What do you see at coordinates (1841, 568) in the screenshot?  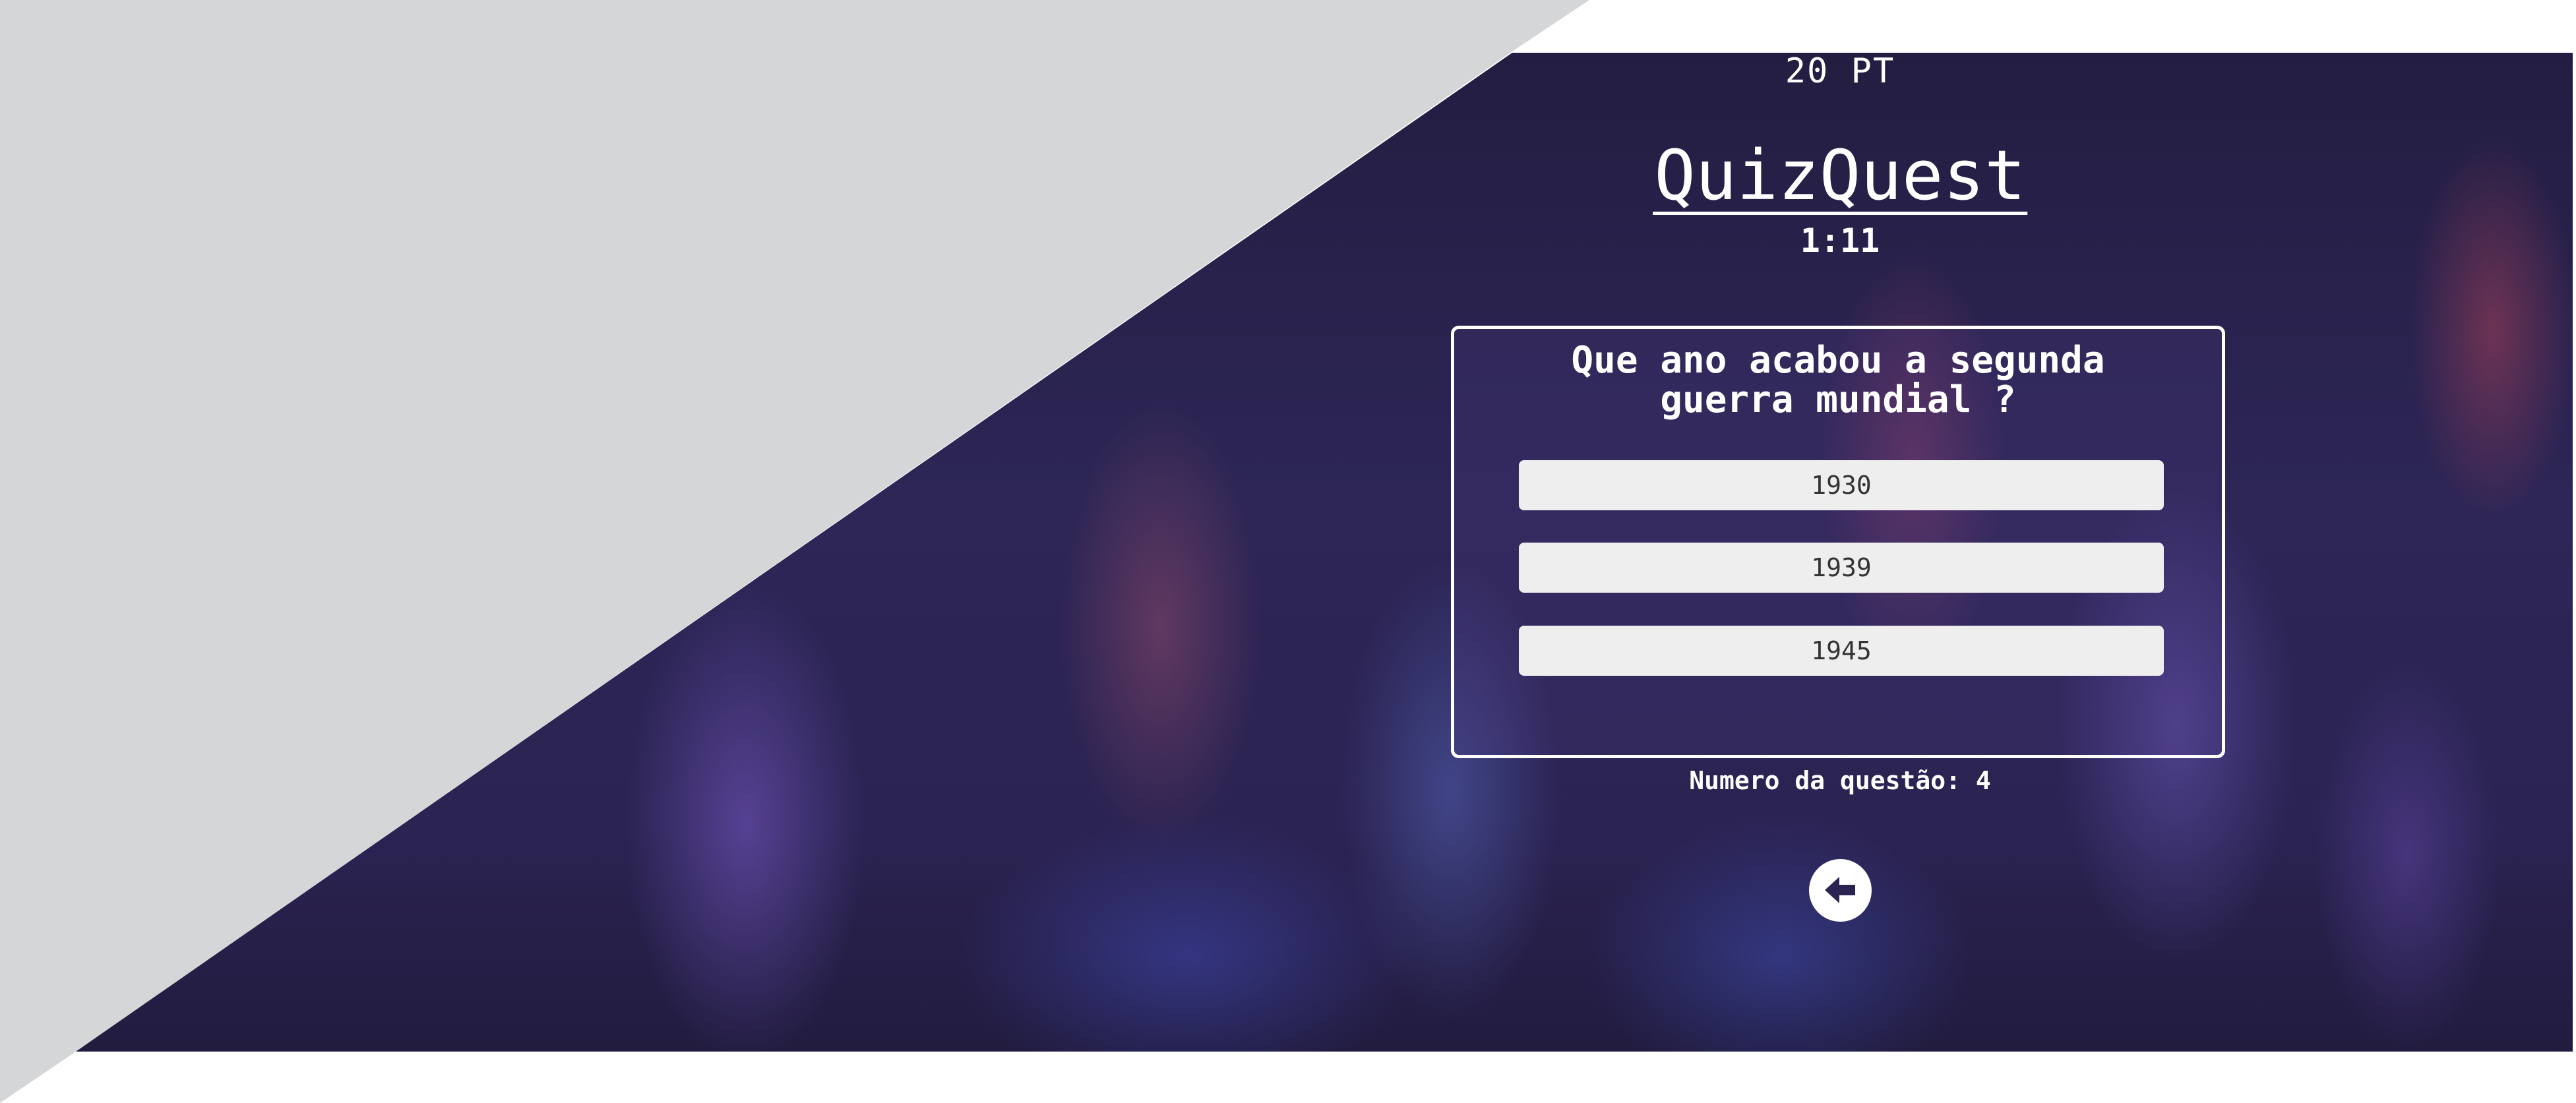 I see `answer-option-2: 1939` at bounding box center [1841, 568].